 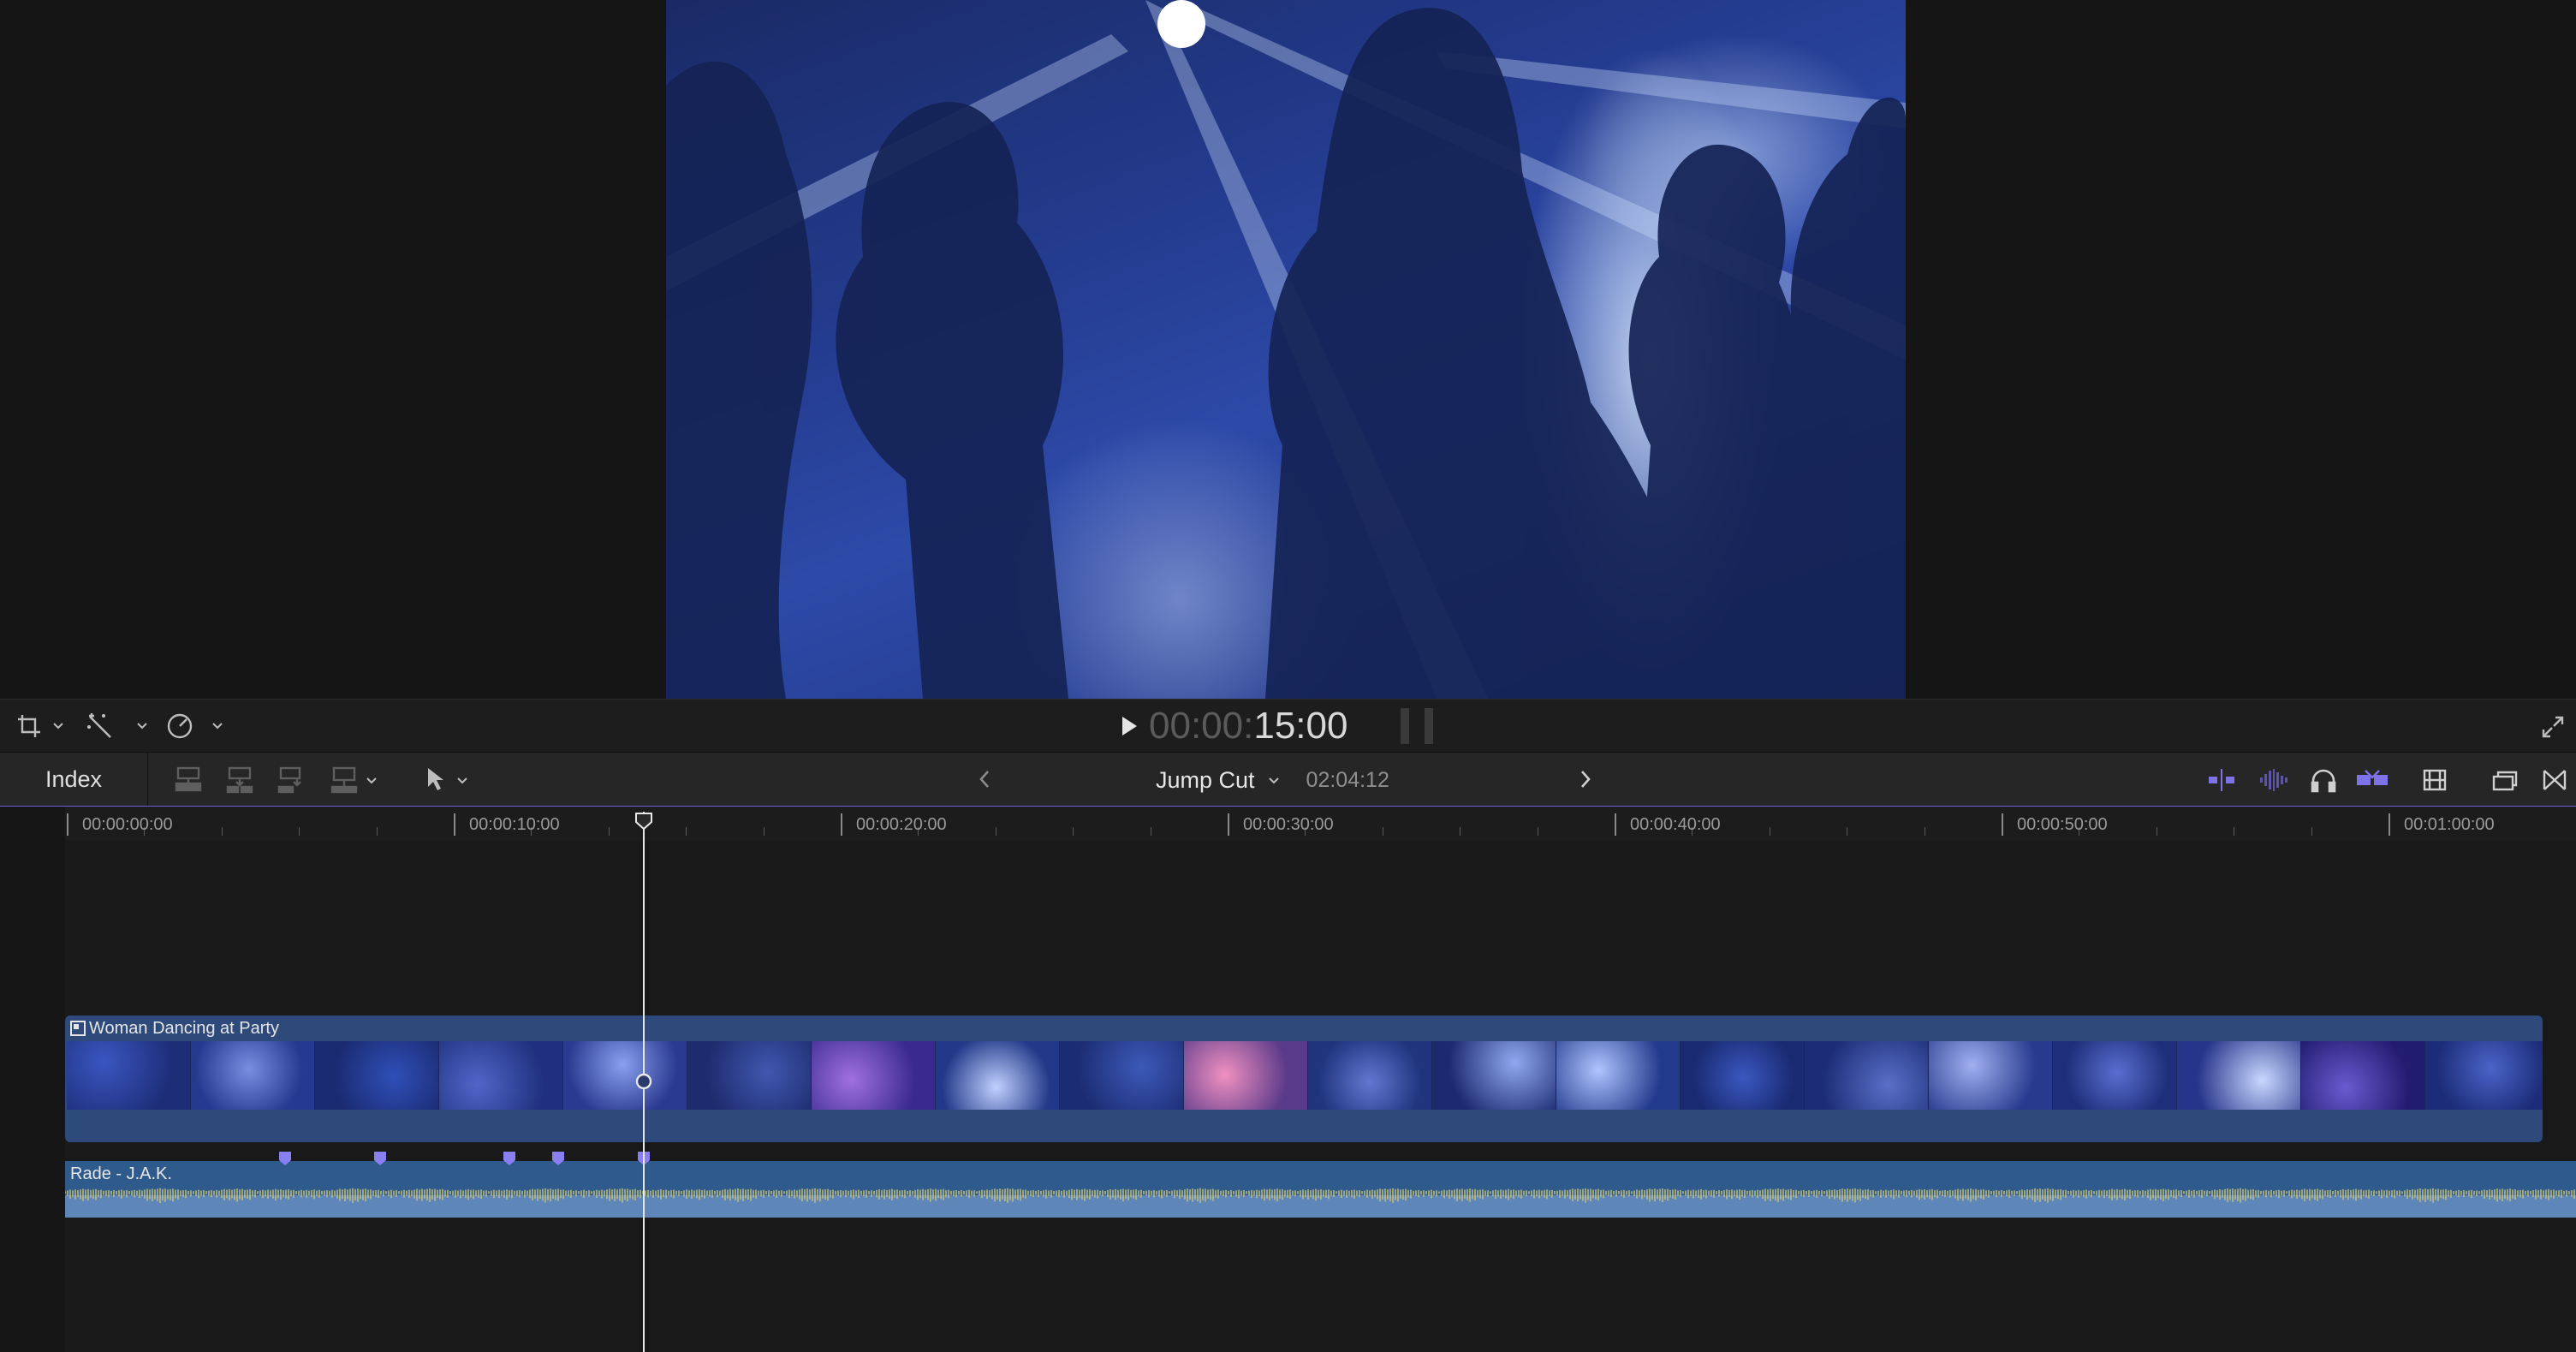 I want to click on clip-filmstrip, so click(x=1305, y=1075).